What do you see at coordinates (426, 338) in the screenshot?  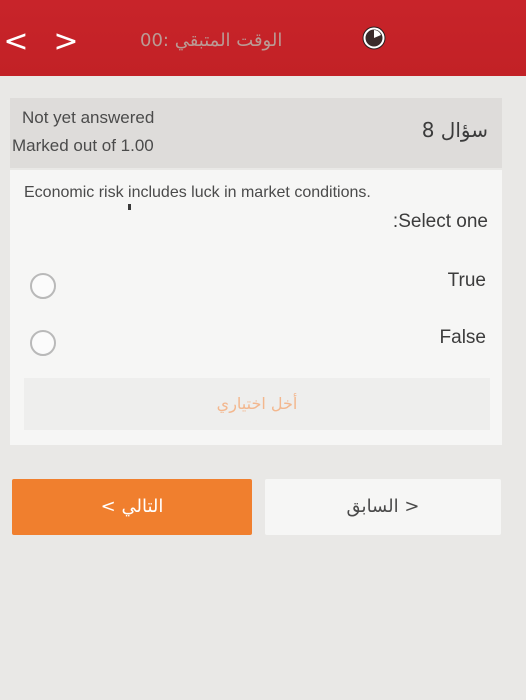 I see `option-false-label: False` at bounding box center [426, 338].